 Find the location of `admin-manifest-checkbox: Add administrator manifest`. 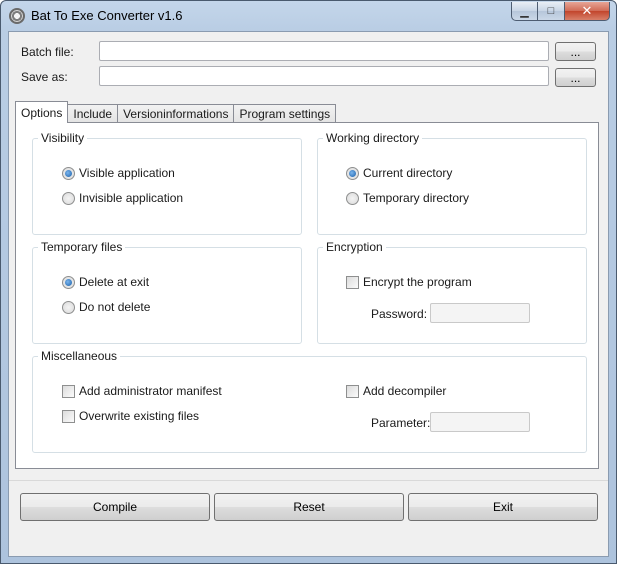

admin-manifest-checkbox: Add administrator manifest is located at coordinates (142, 391).